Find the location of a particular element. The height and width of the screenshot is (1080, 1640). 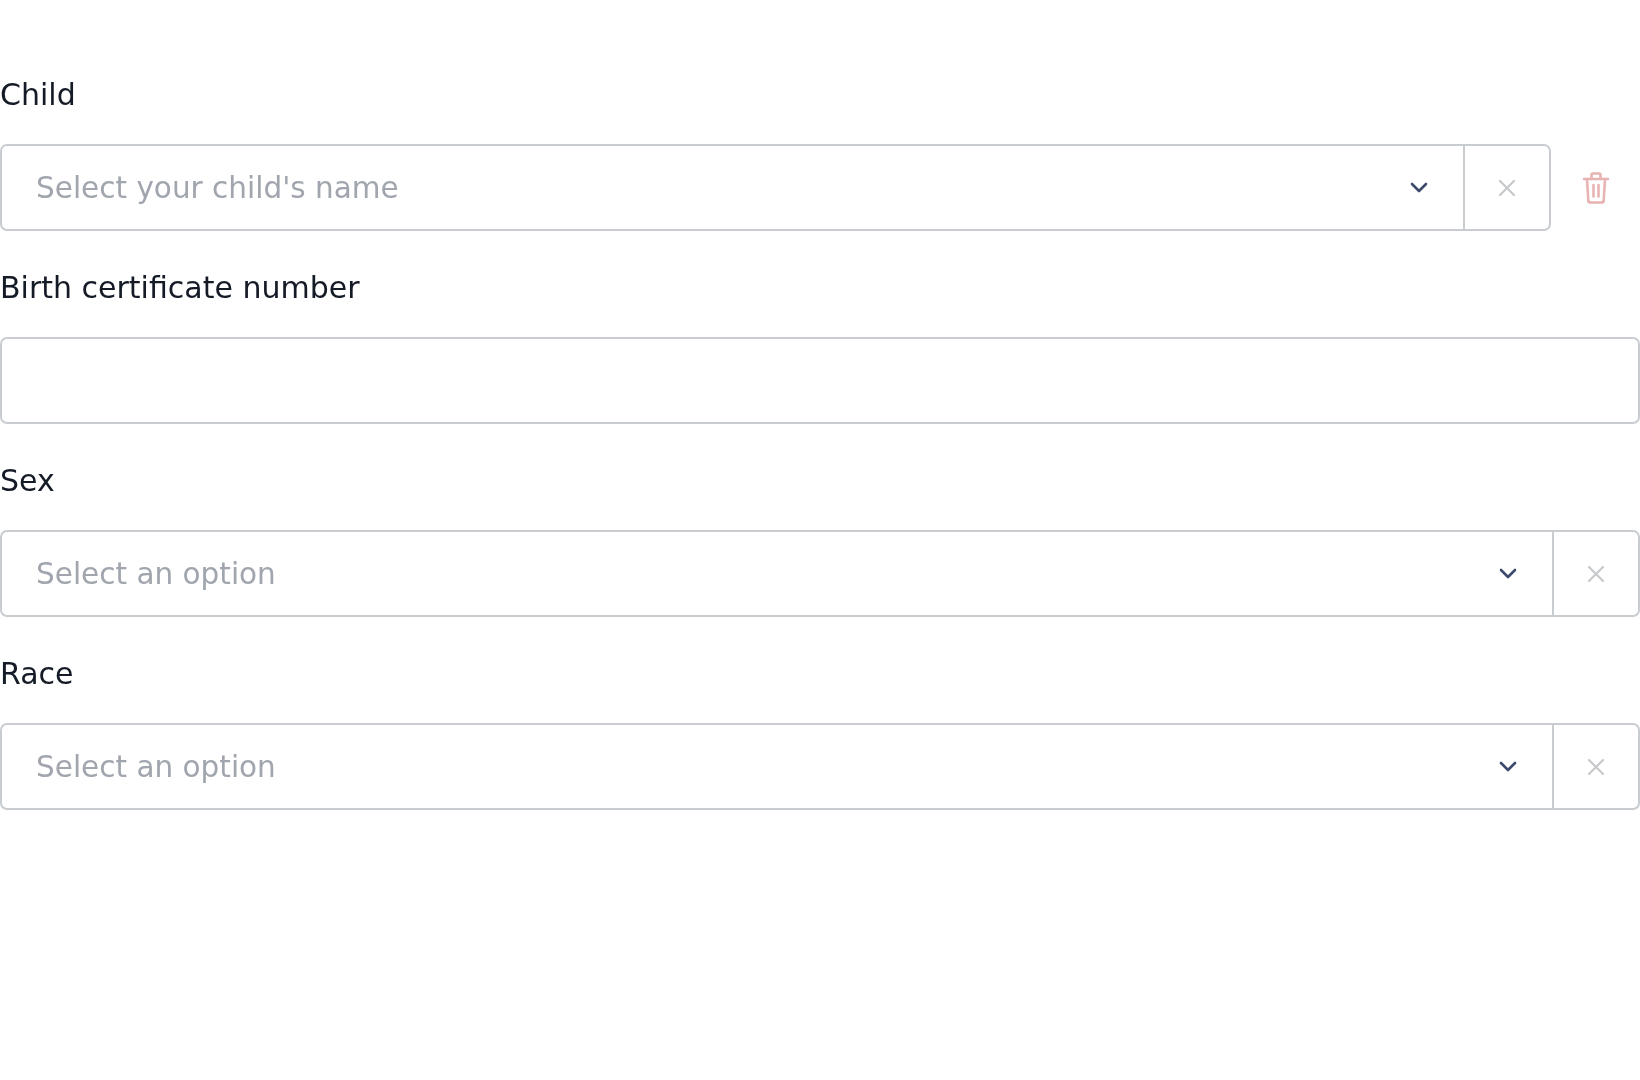

text-field is located at coordinates (820, 380).